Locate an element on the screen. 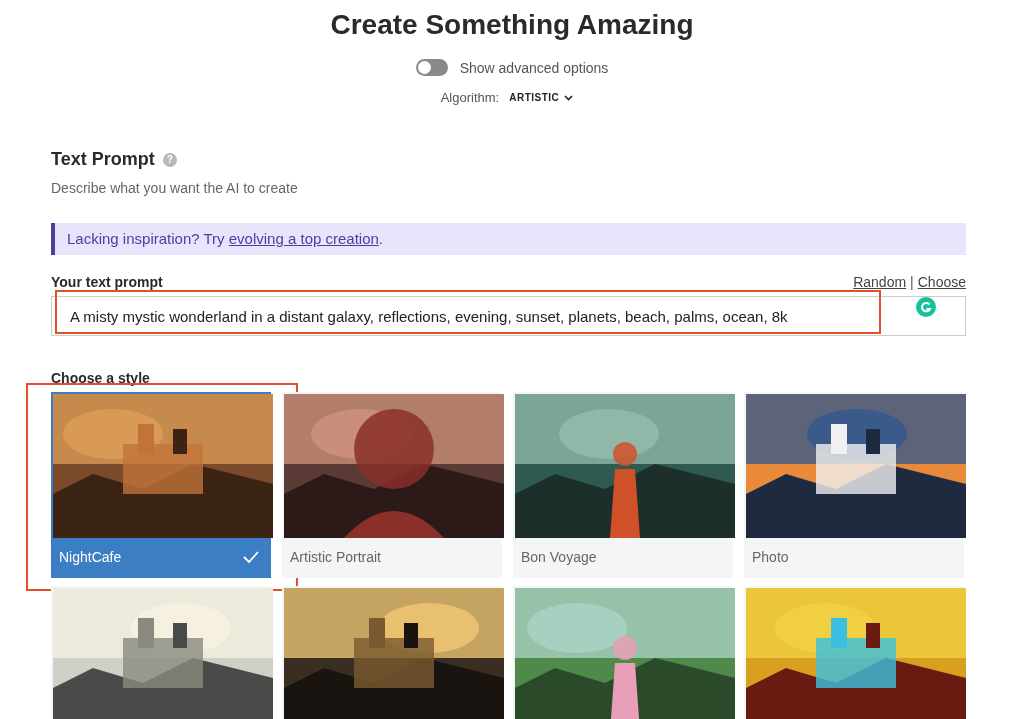  algorithm-dropdown: ARTISTIC is located at coordinates (541, 97).